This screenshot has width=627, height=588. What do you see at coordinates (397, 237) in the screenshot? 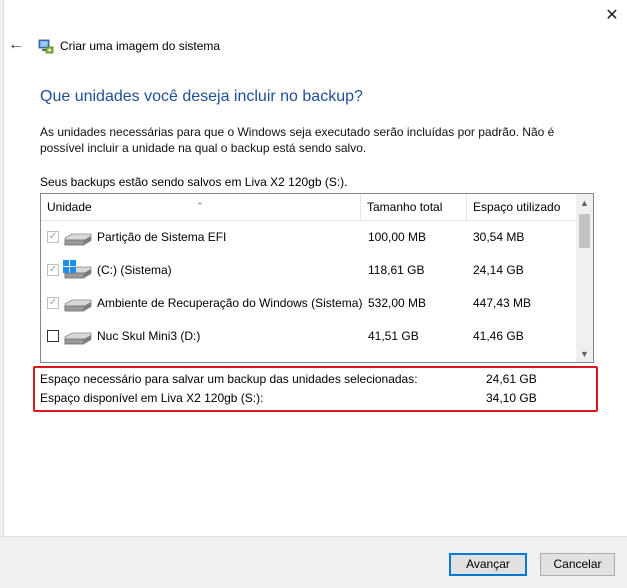
I see `drive-total-size: 100,00 MB` at bounding box center [397, 237].